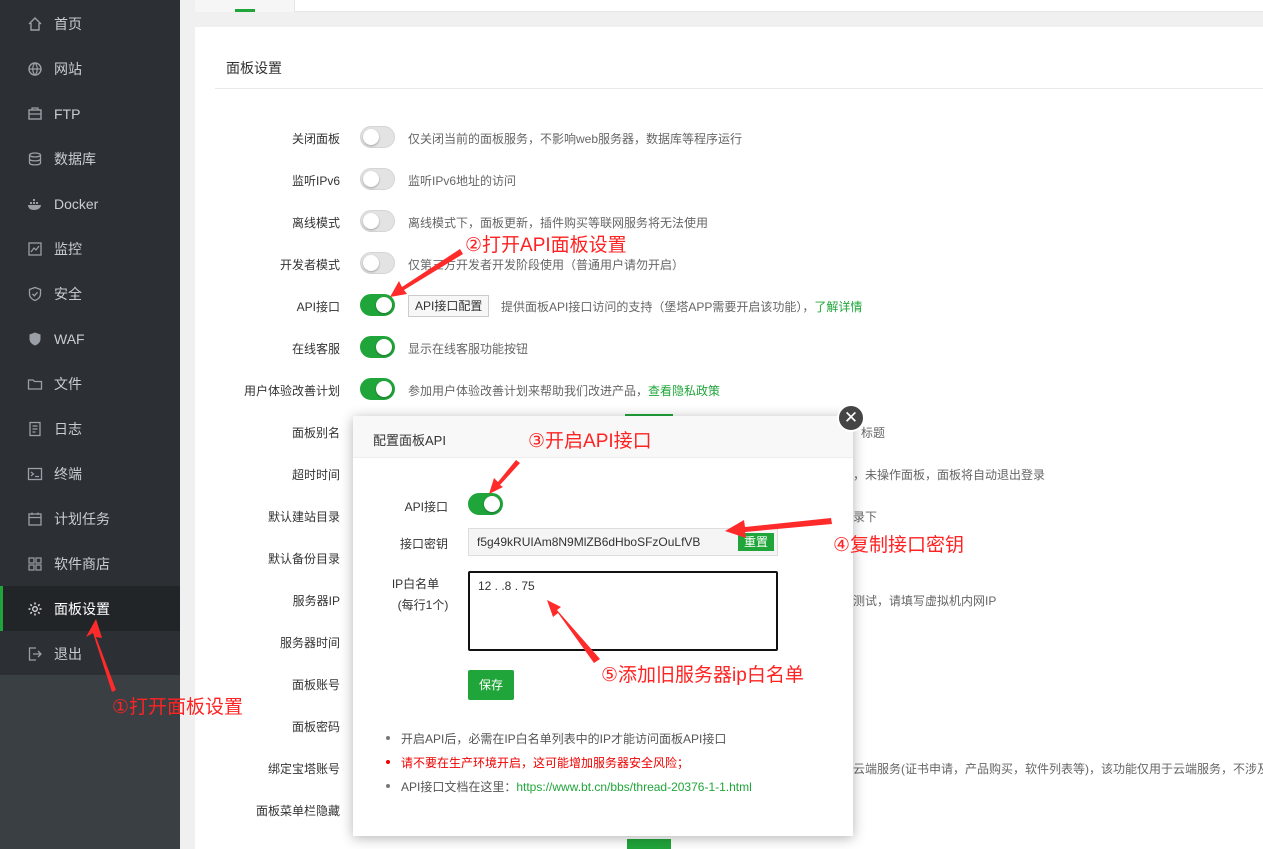 Image resolution: width=1263 pixels, height=849 pixels. Describe the element at coordinates (68, 428) in the screenshot. I see `sidebar-item-label: 日志` at that location.